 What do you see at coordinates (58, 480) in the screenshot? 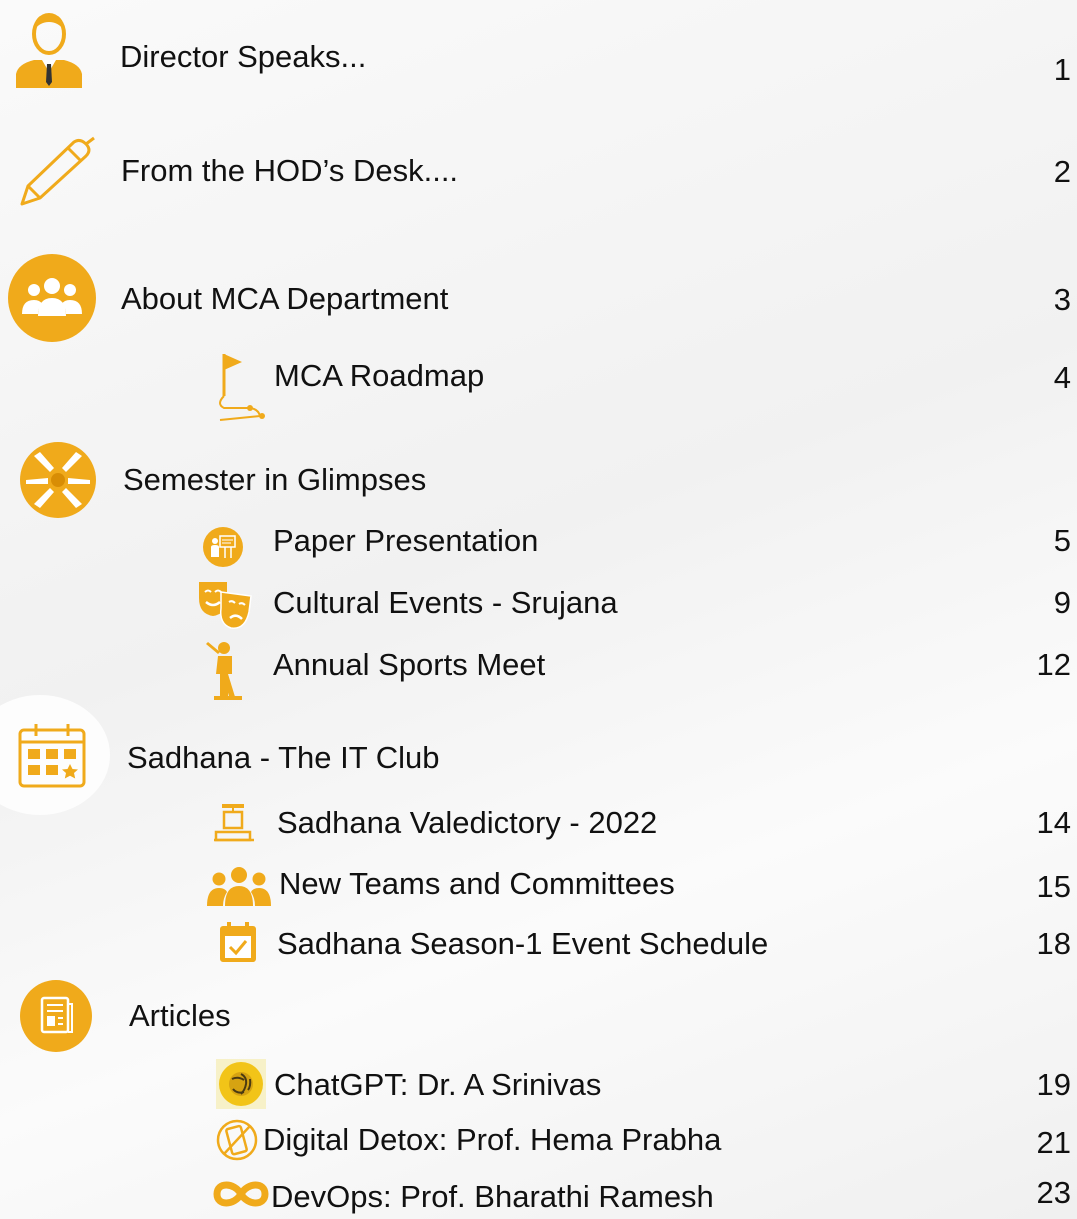
I see `hands-icon` at bounding box center [58, 480].